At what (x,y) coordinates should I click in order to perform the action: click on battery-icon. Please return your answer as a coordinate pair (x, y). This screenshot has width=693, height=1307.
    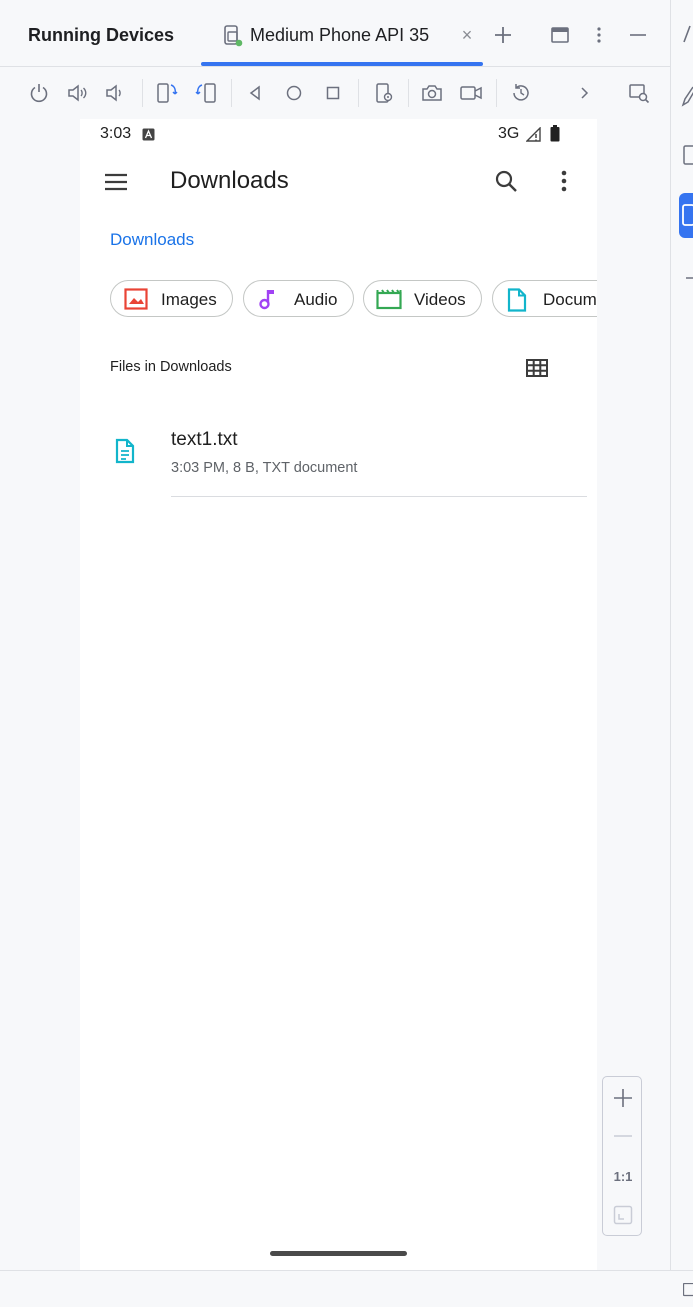
    Looking at the image, I should click on (555, 133).